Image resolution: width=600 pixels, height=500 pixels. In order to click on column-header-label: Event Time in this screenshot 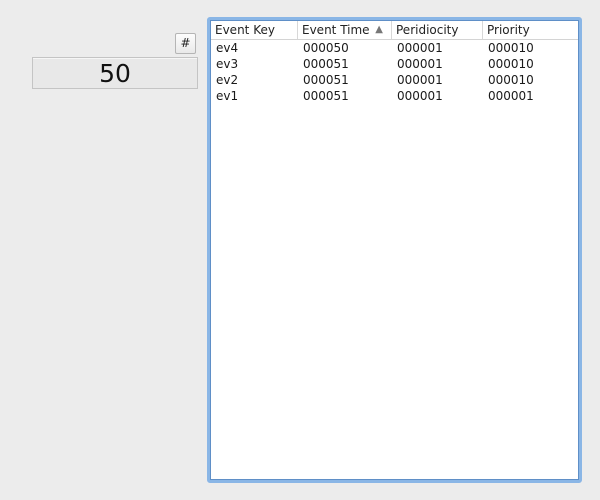, I will do `click(336, 30)`.